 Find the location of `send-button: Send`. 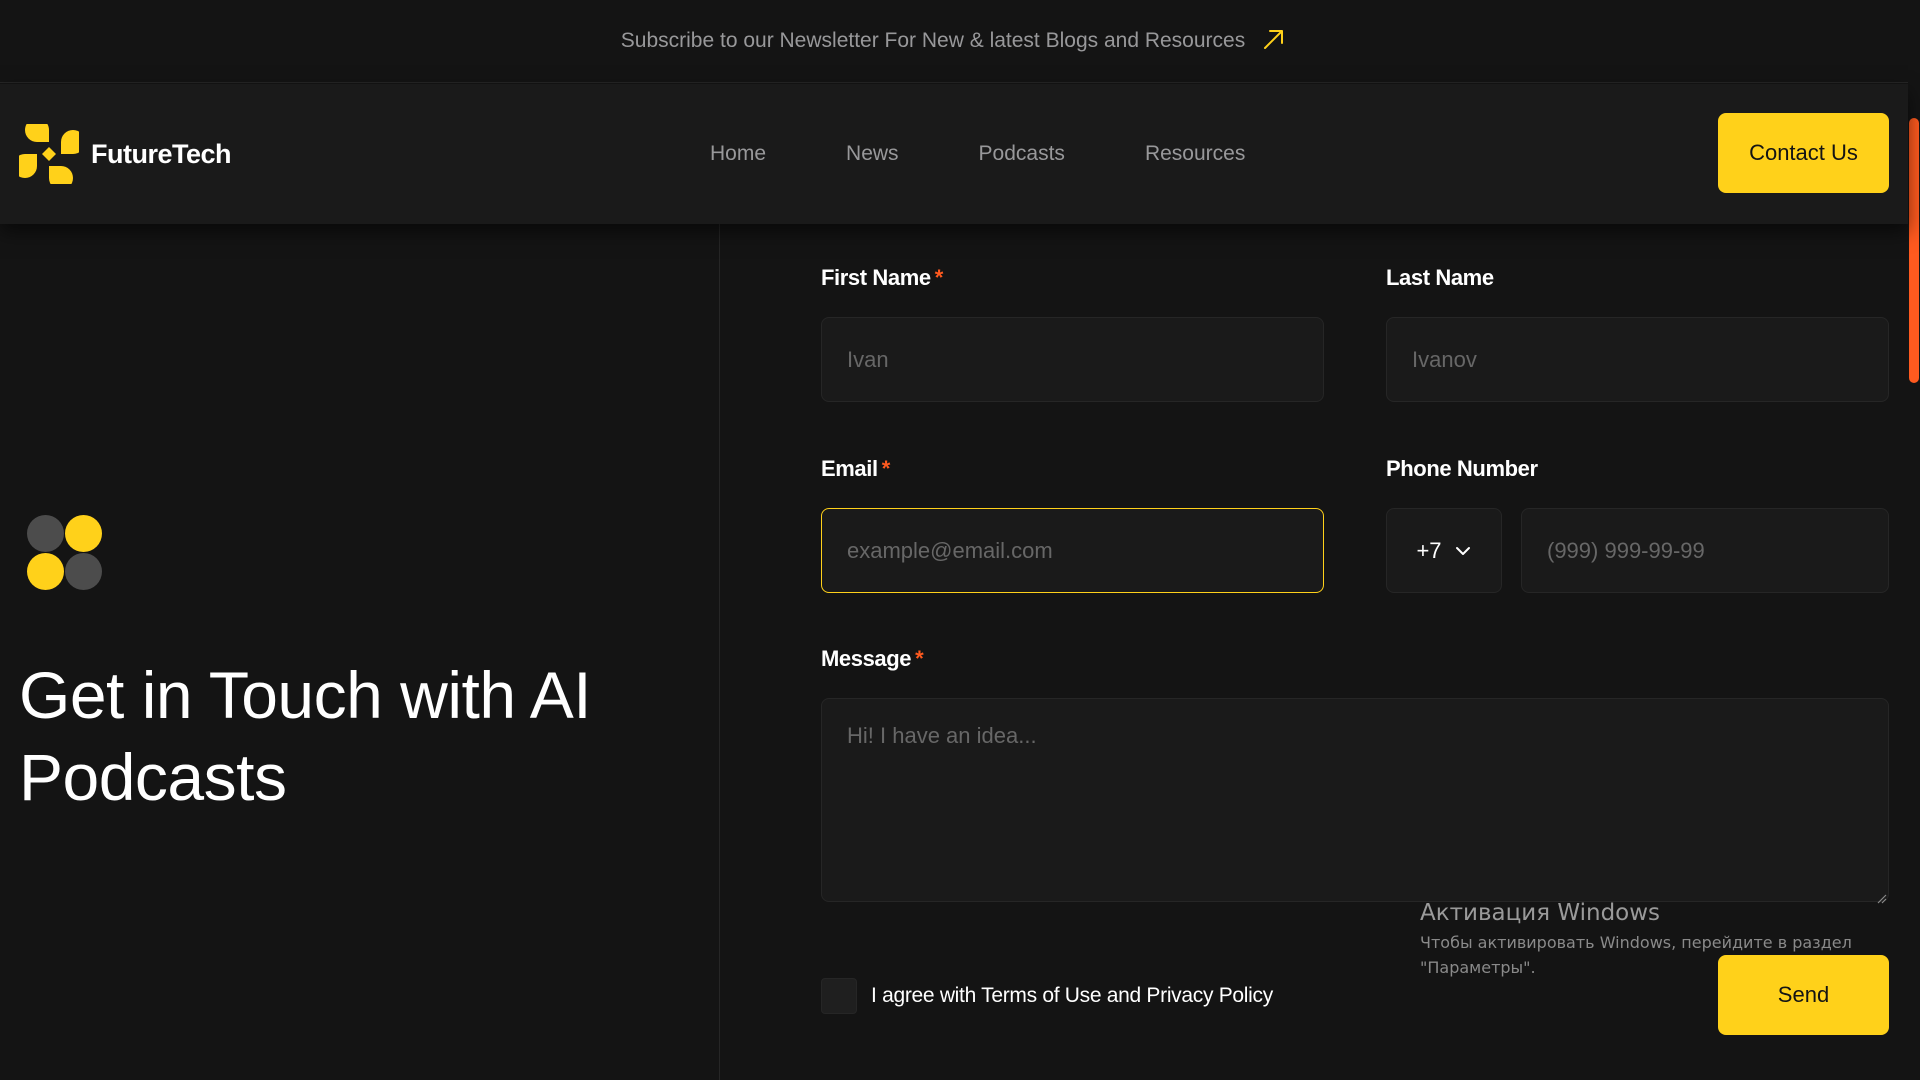

send-button: Send is located at coordinates (1803, 995).